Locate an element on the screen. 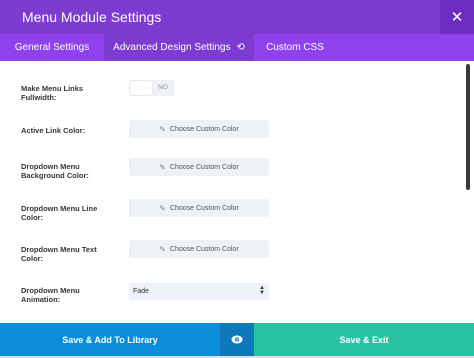 The image size is (474, 358). tab-general-settings: General Settings is located at coordinates (52, 47).